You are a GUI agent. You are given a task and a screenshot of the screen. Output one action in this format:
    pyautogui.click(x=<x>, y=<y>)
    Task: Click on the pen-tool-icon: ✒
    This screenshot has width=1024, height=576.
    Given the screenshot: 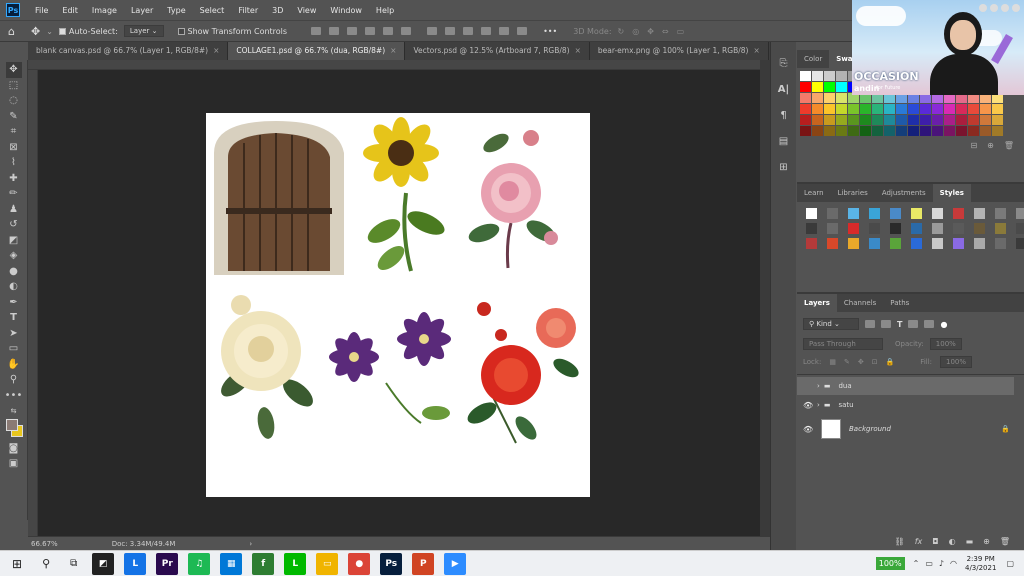 What is the action you would take?
    pyautogui.click(x=14, y=303)
    